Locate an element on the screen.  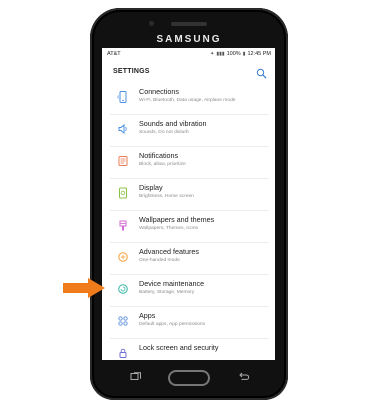
search-icon is located at coordinates (261, 73).